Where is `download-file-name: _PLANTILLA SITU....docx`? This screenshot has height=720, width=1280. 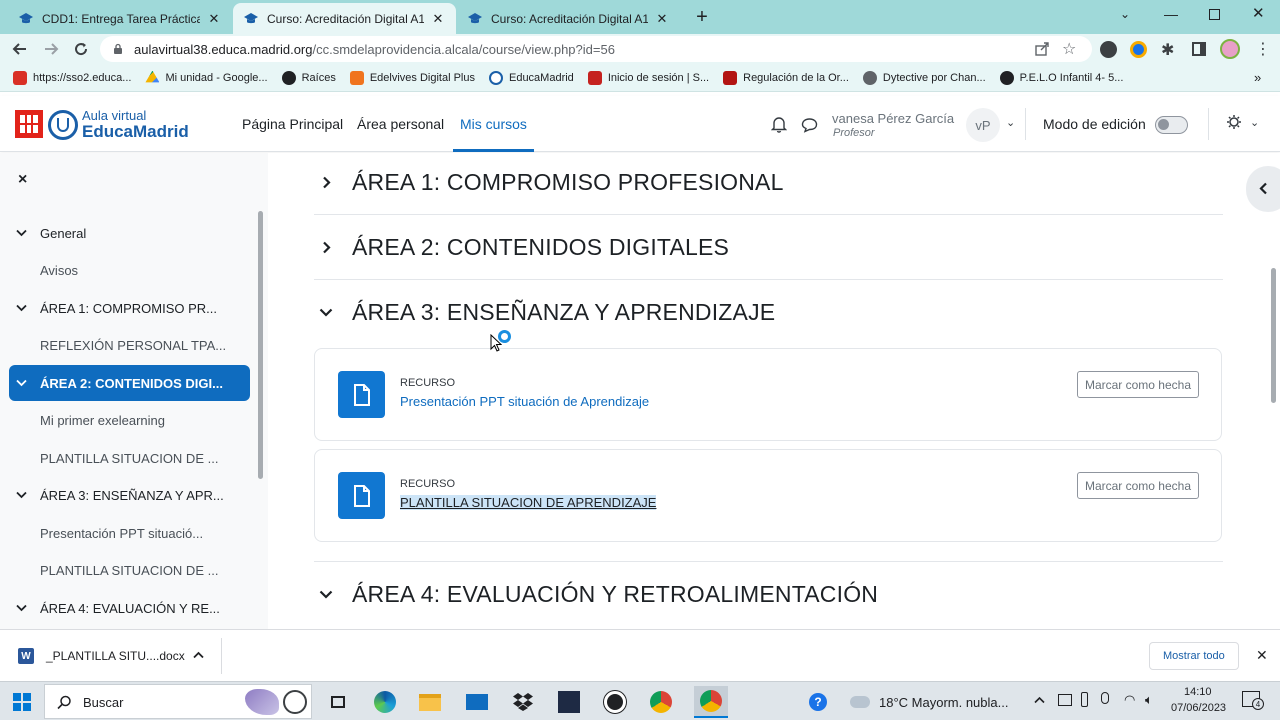 download-file-name: _PLANTILLA SITU....docx is located at coordinates (115, 656).